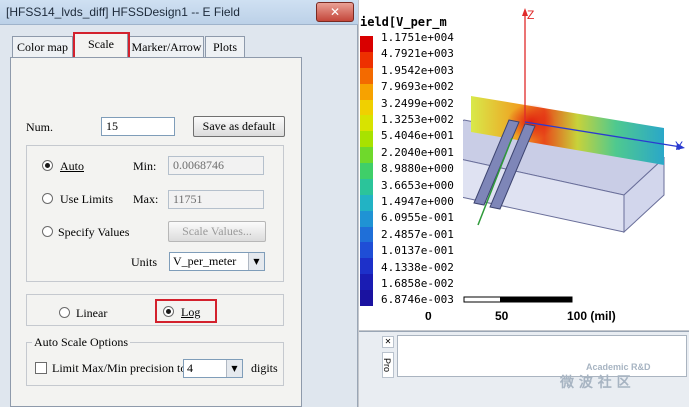  What do you see at coordinates (403, 22) in the screenshot?
I see `legend-title: ield[V_per_m` at bounding box center [403, 22].